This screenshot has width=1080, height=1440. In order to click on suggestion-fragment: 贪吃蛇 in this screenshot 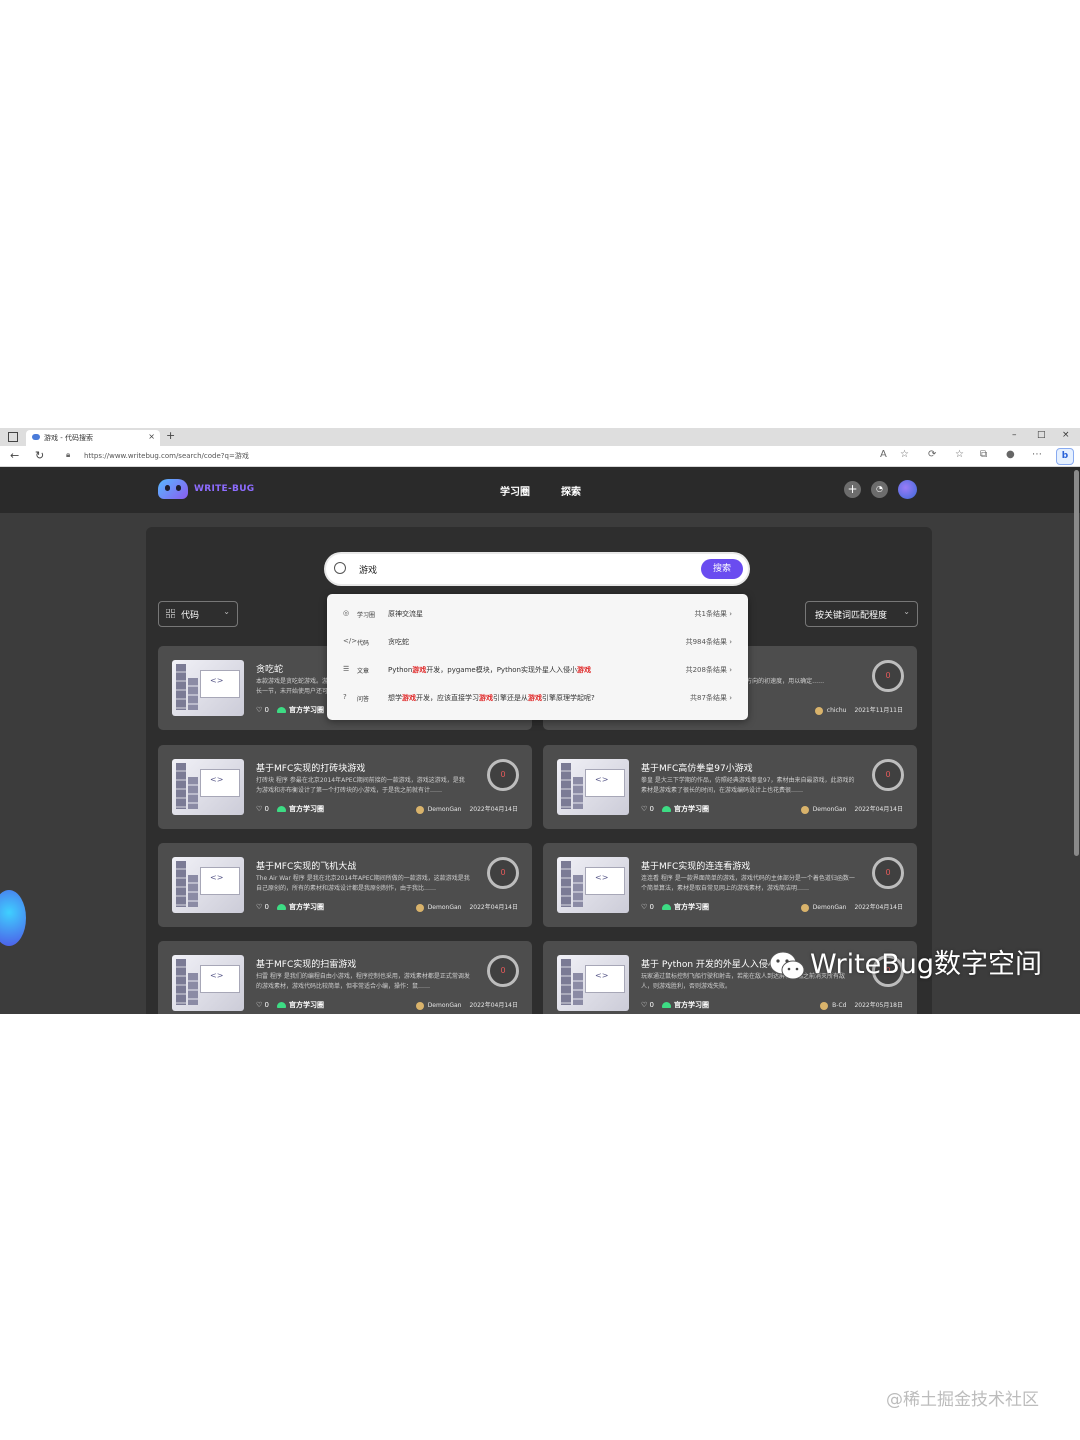, I will do `click(398, 642)`.